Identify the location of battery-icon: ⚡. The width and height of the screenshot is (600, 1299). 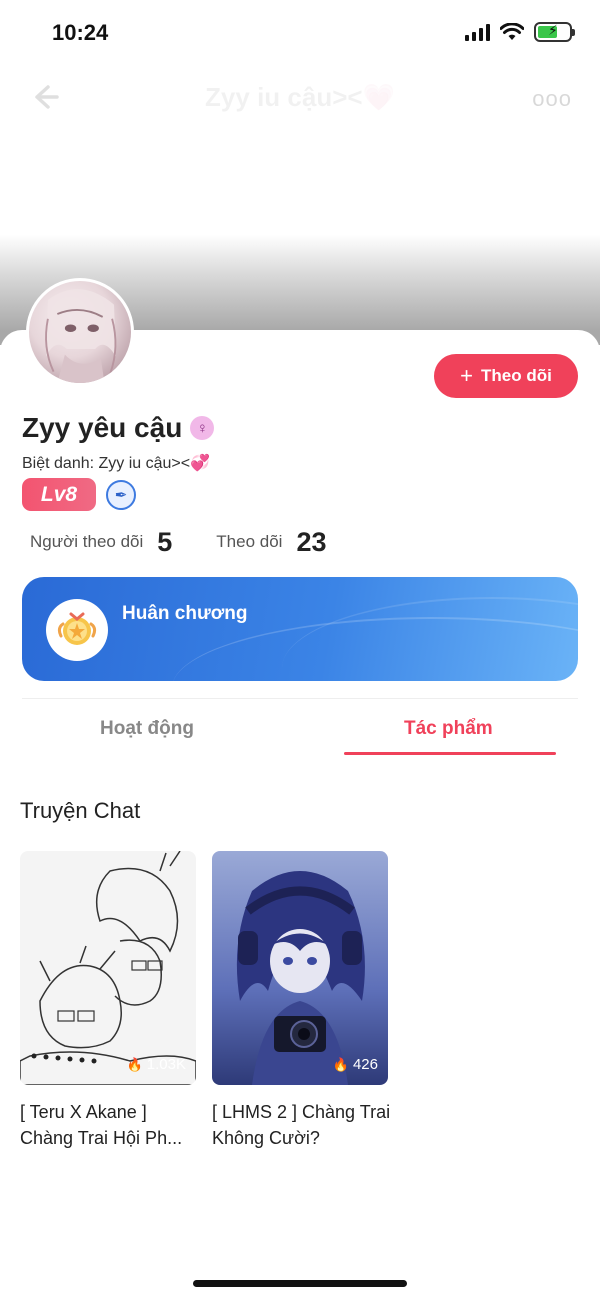
(554, 32).